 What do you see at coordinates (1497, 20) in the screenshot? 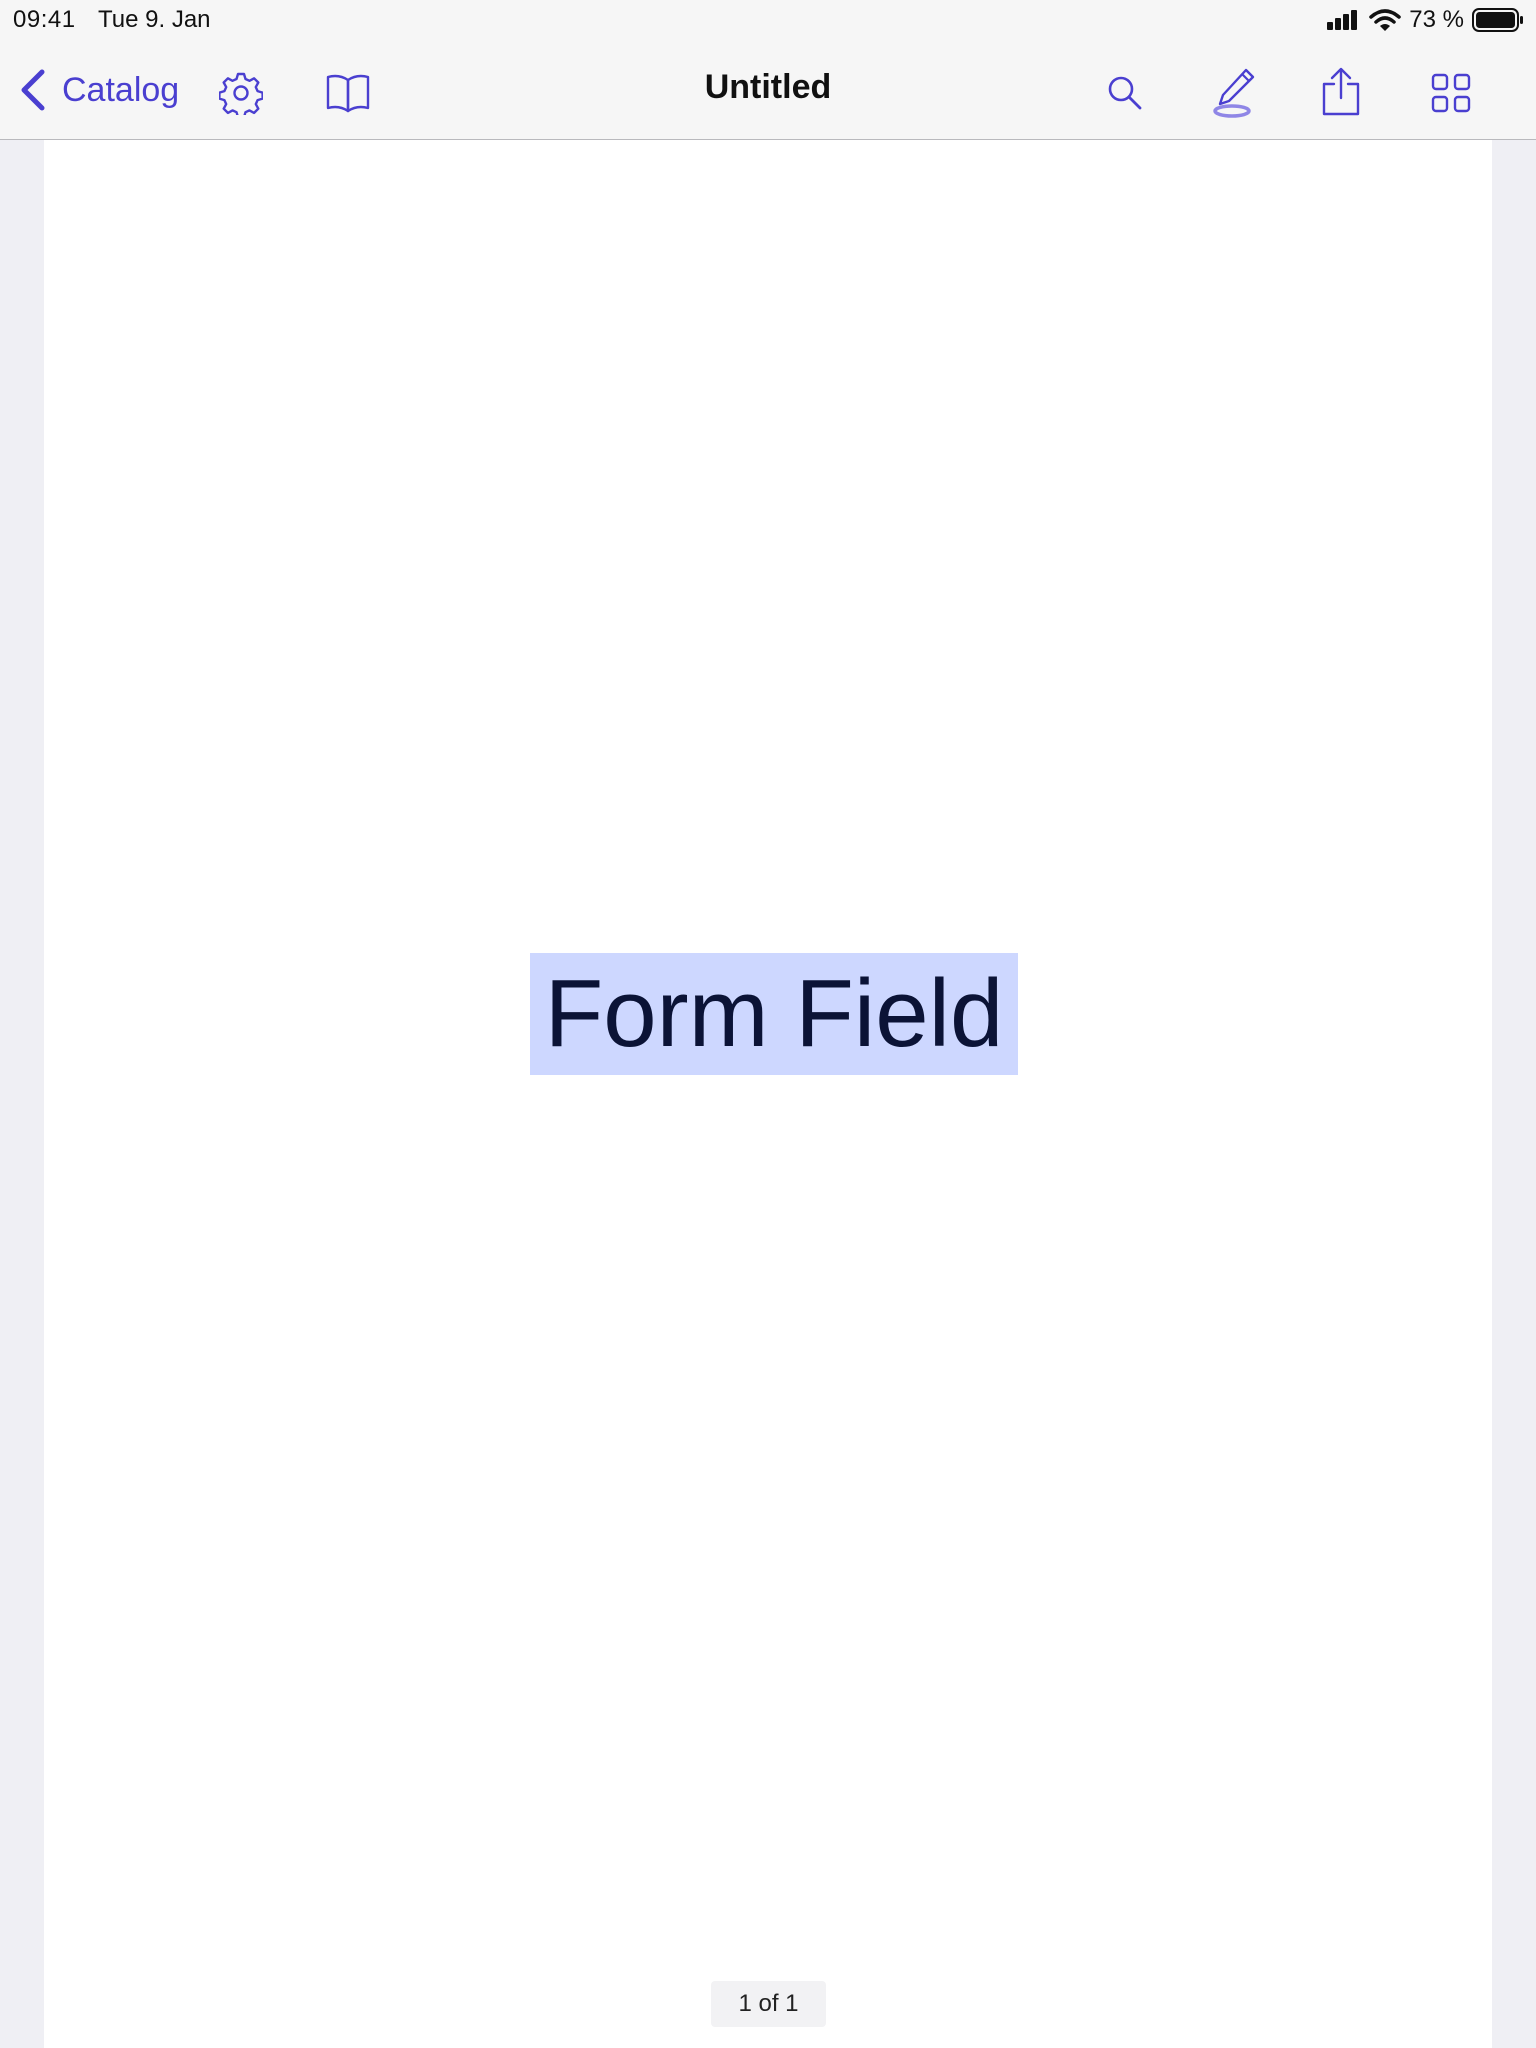
I see `battery-icon` at bounding box center [1497, 20].